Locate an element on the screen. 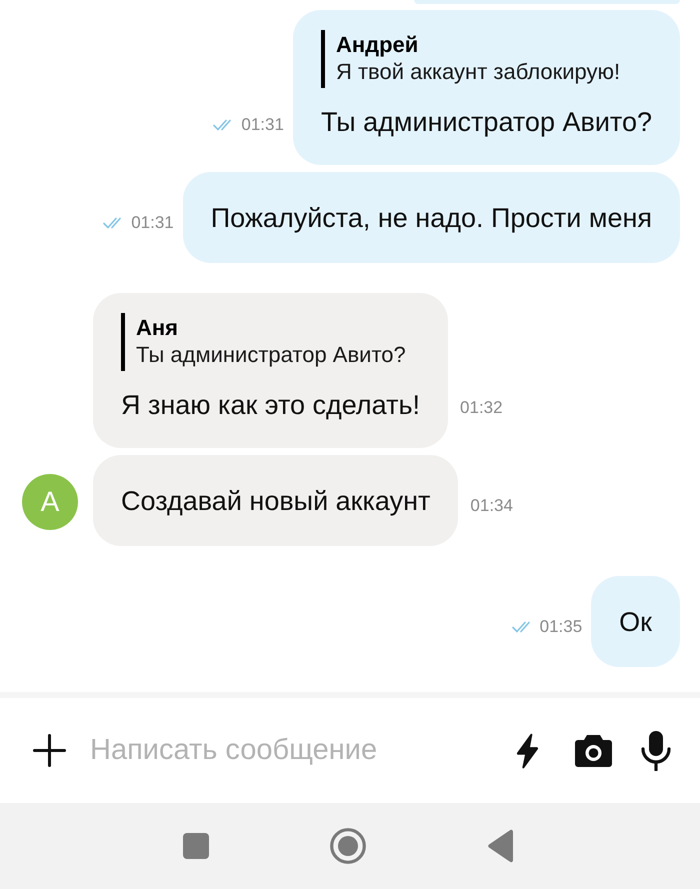 This screenshot has height=889, width=700. quote-author: Аня is located at coordinates (158, 328).